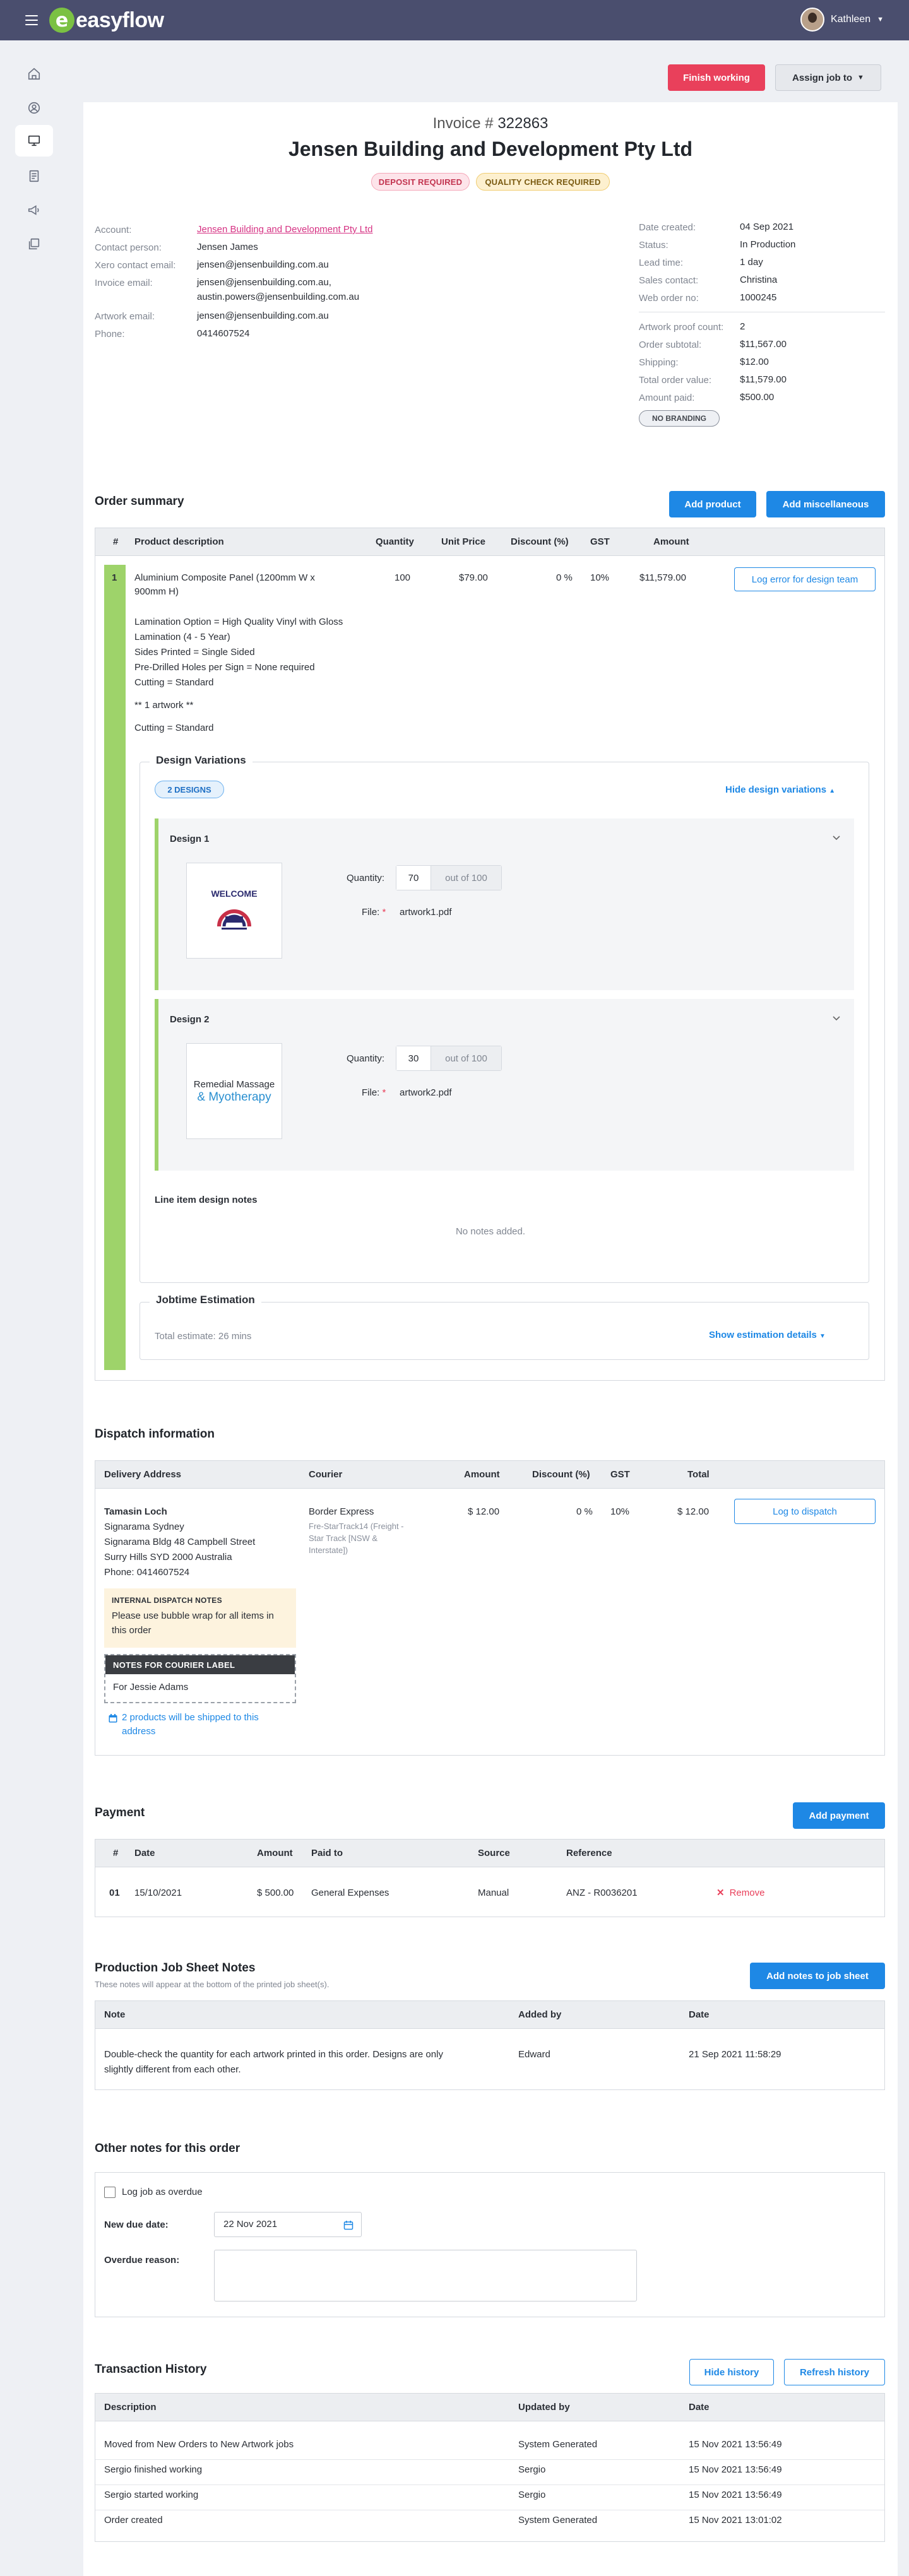  Describe the element at coordinates (34, 210) in the screenshot. I see `sidebar-item-marketing` at that location.